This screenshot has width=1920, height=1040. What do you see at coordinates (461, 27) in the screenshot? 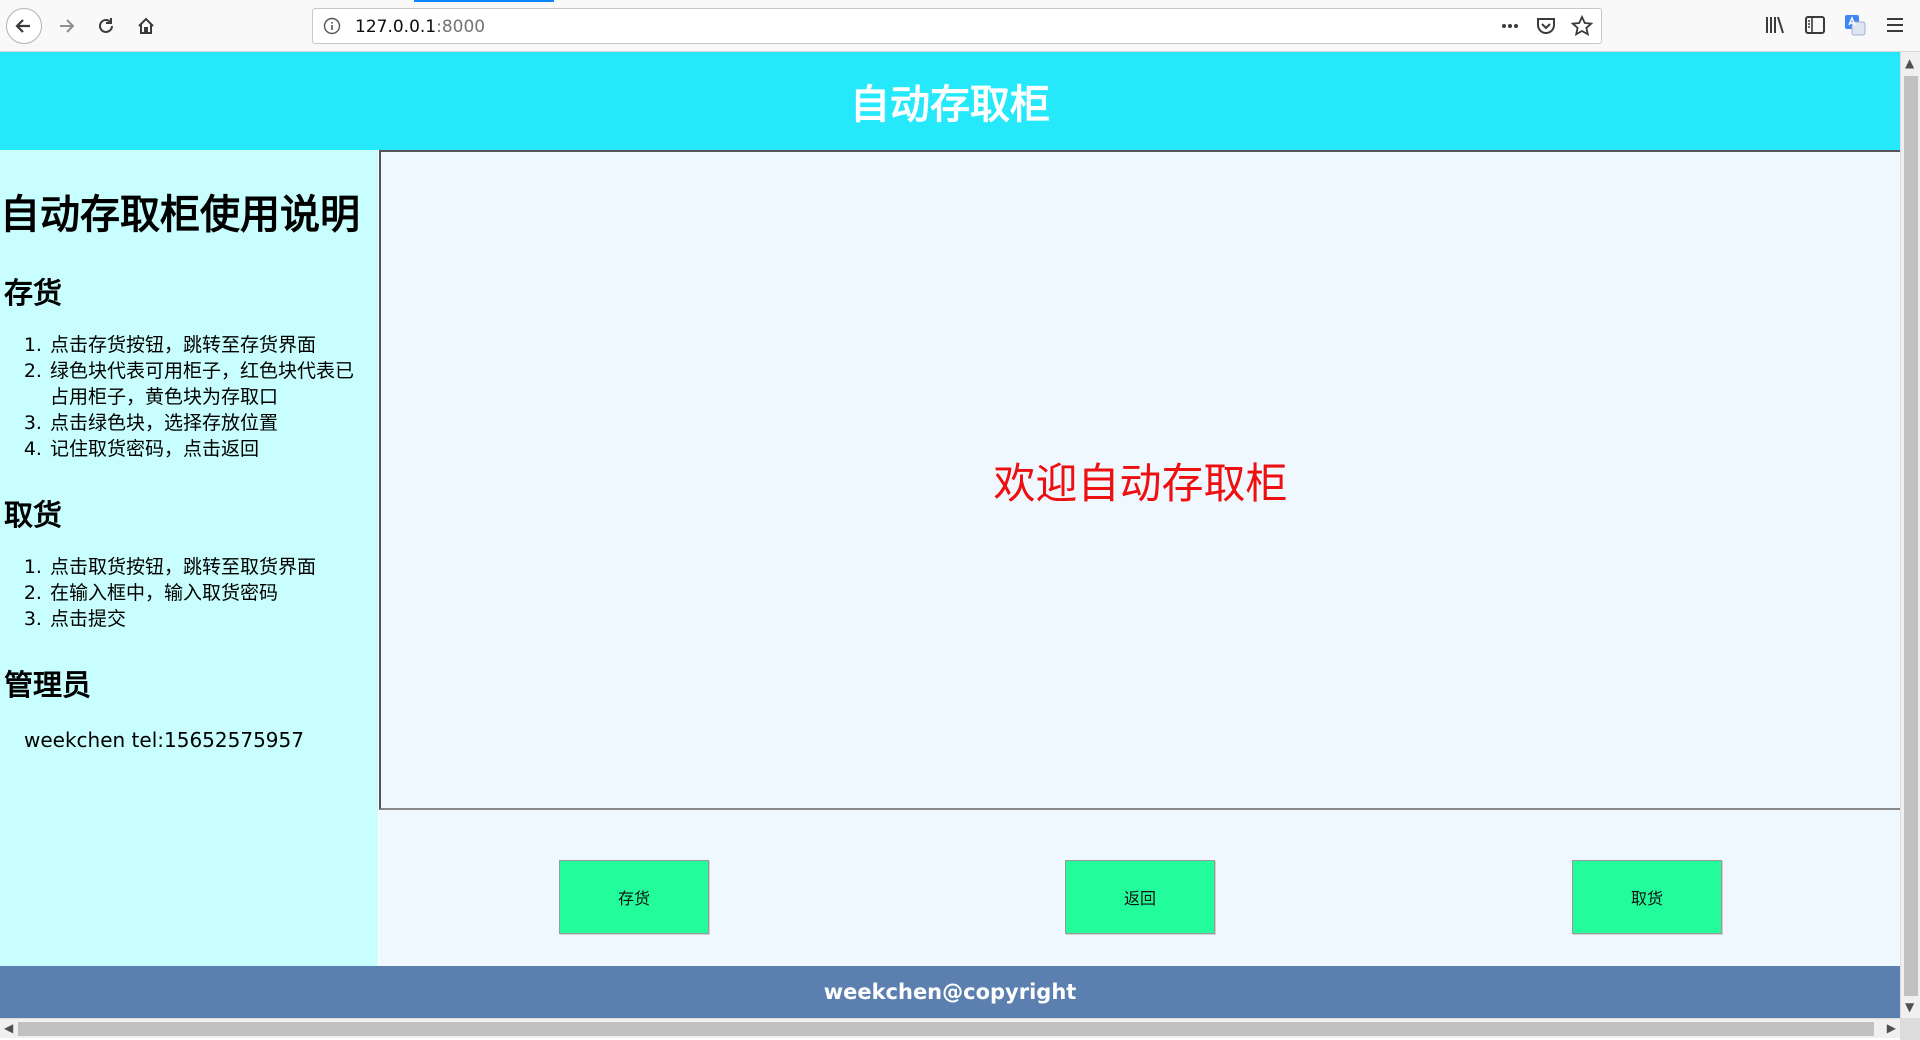
I see `url-port: :8000` at bounding box center [461, 27].